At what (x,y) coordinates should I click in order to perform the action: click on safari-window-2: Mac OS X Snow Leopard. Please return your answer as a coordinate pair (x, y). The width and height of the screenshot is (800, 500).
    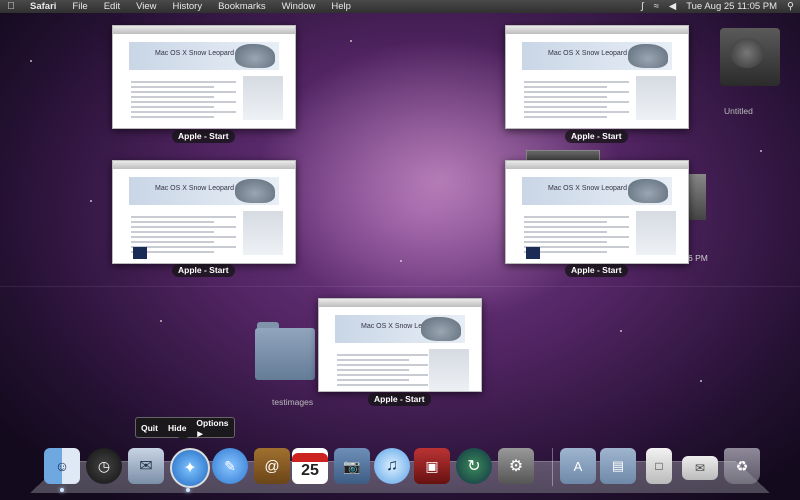
    Looking at the image, I should click on (597, 77).